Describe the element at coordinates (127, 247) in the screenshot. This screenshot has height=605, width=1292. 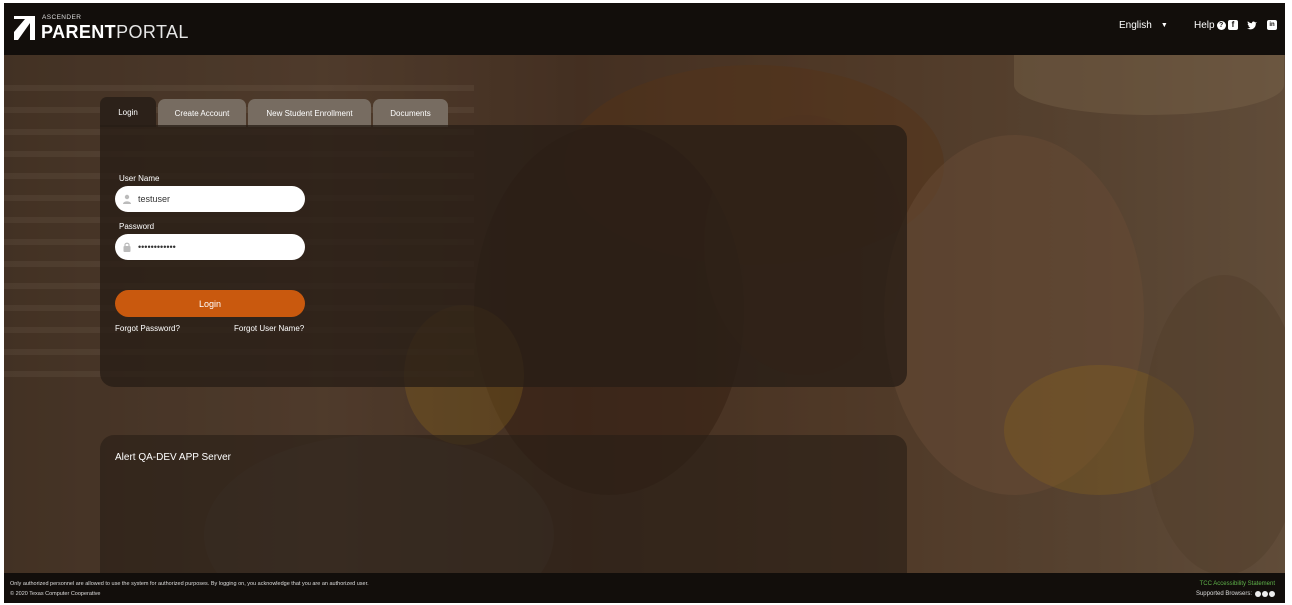
I see `lock-icon` at that location.